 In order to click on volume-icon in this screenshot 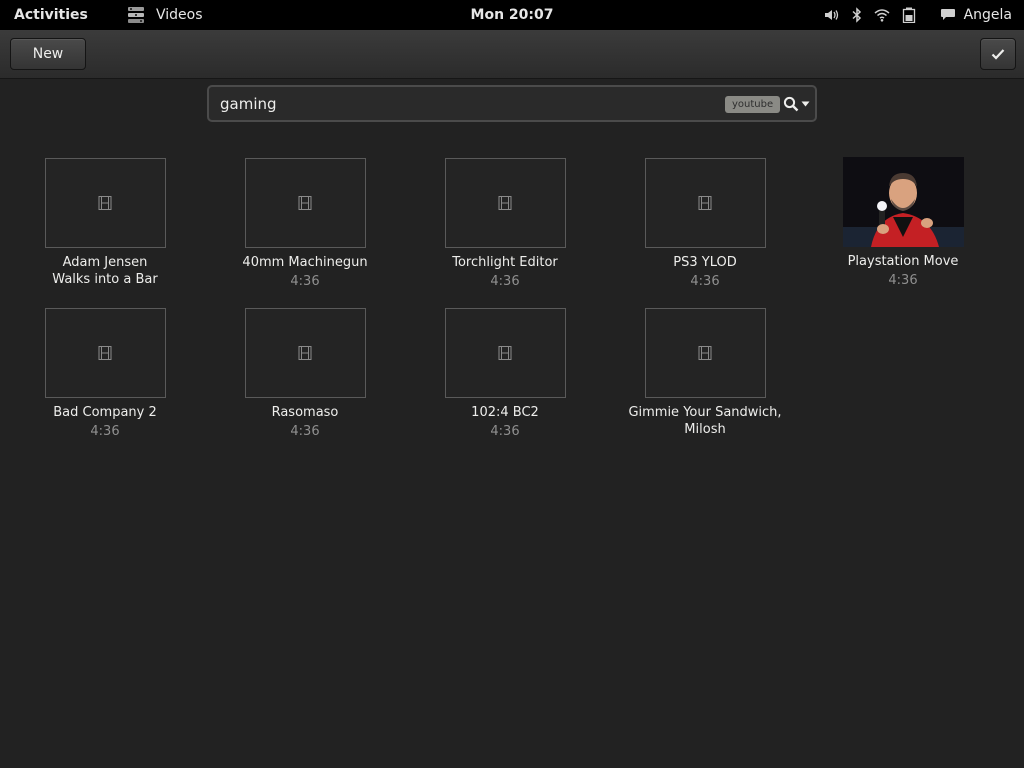, I will do `click(832, 15)`.